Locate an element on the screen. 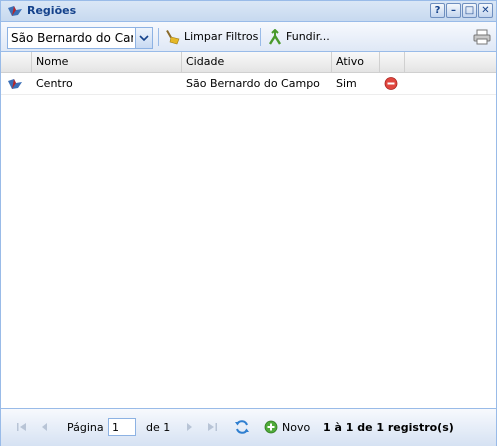 This screenshot has width=497, height=446. page-number-input: 1 is located at coordinates (122, 427).